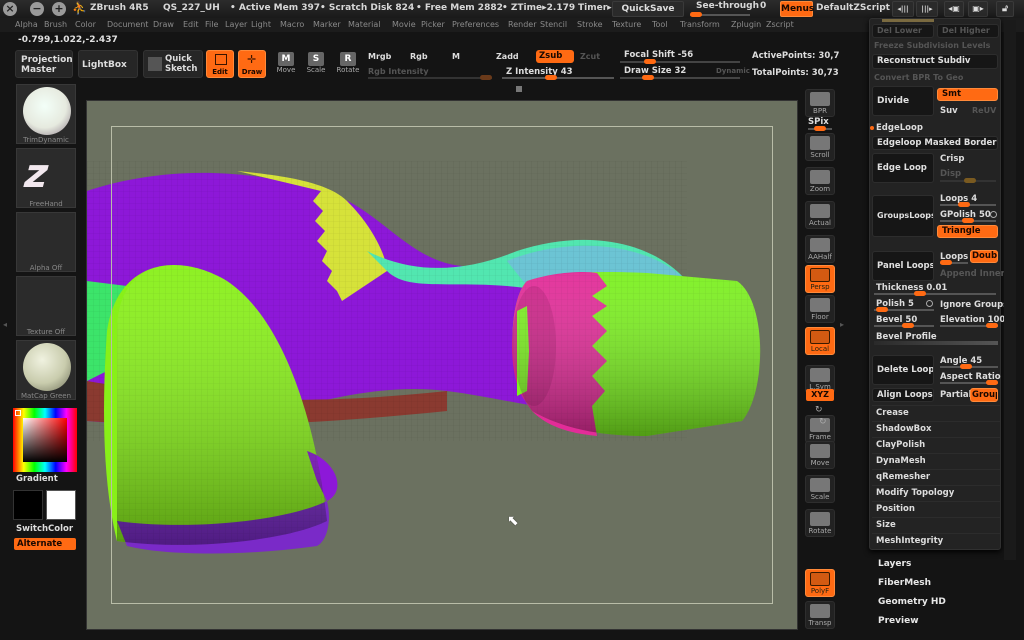 The width and height of the screenshot is (1024, 640). I want to click on menu-color: Color, so click(85, 24).